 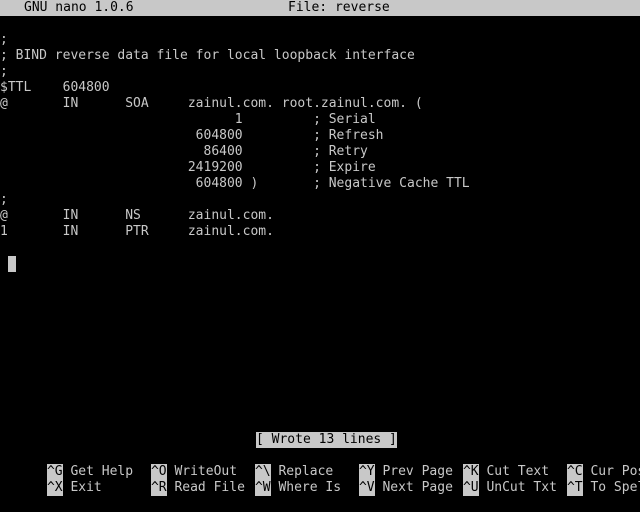 What do you see at coordinates (320, 120) in the screenshot?
I see `editor-line: 1 ; Serial` at bounding box center [320, 120].